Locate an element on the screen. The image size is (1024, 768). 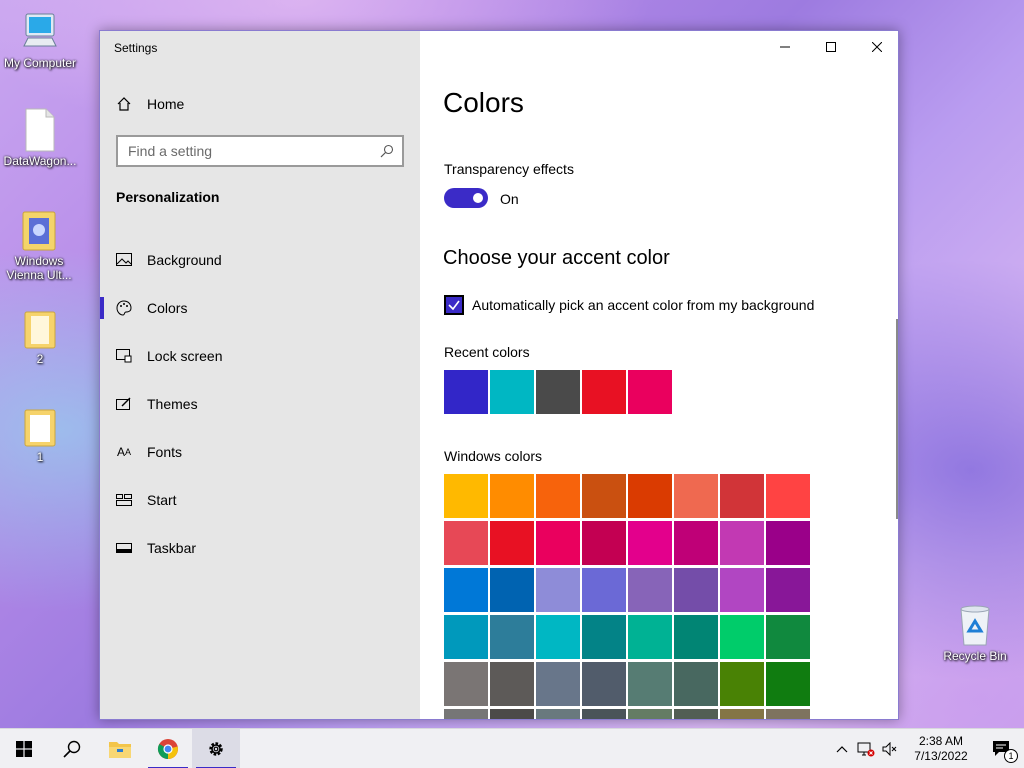
checkmark-icon is located at coordinates (454, 305).